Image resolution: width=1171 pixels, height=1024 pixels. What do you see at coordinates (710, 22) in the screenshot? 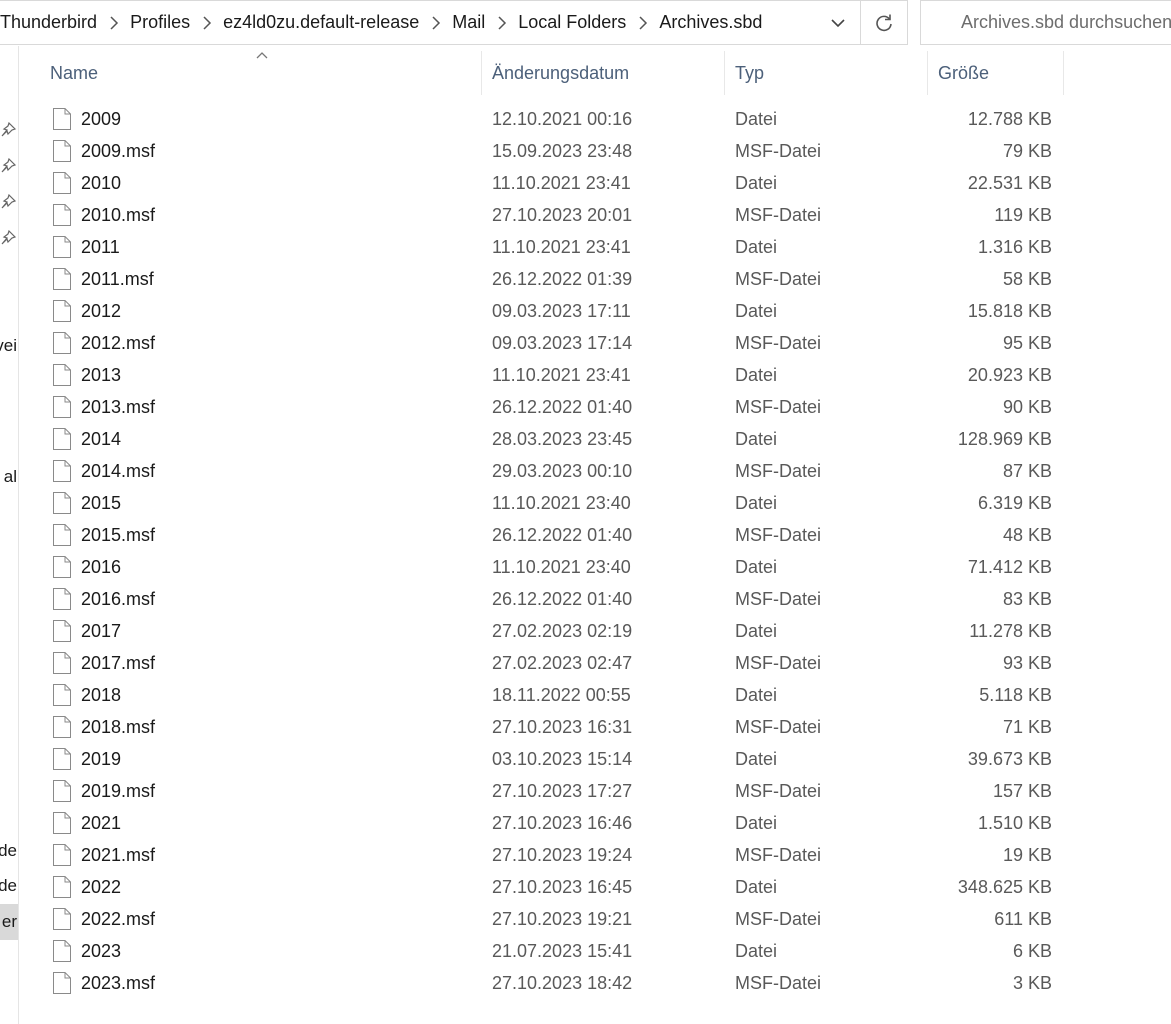
I see `breadcrumb-archives: Archives.sbd` at bounding box center [710, 22].